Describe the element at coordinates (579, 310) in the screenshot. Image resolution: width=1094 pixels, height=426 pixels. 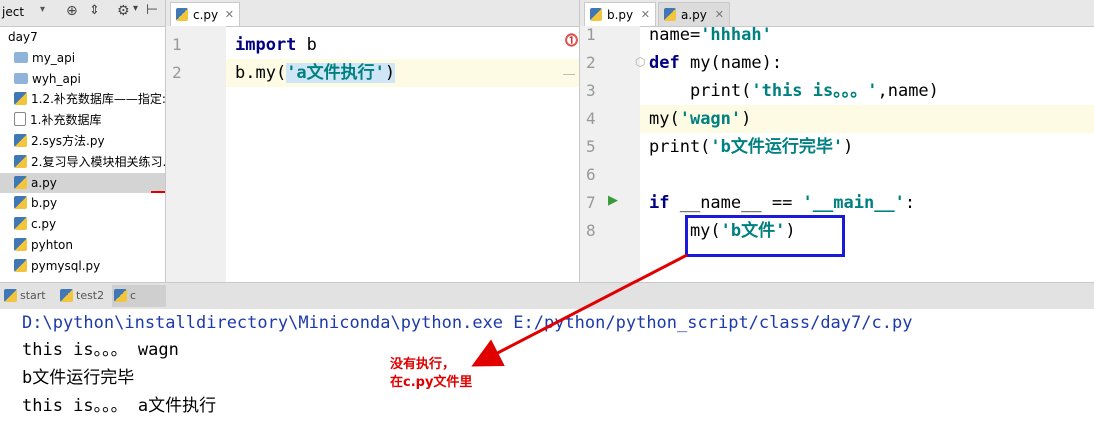
I see `annotation-arrow` at that location.